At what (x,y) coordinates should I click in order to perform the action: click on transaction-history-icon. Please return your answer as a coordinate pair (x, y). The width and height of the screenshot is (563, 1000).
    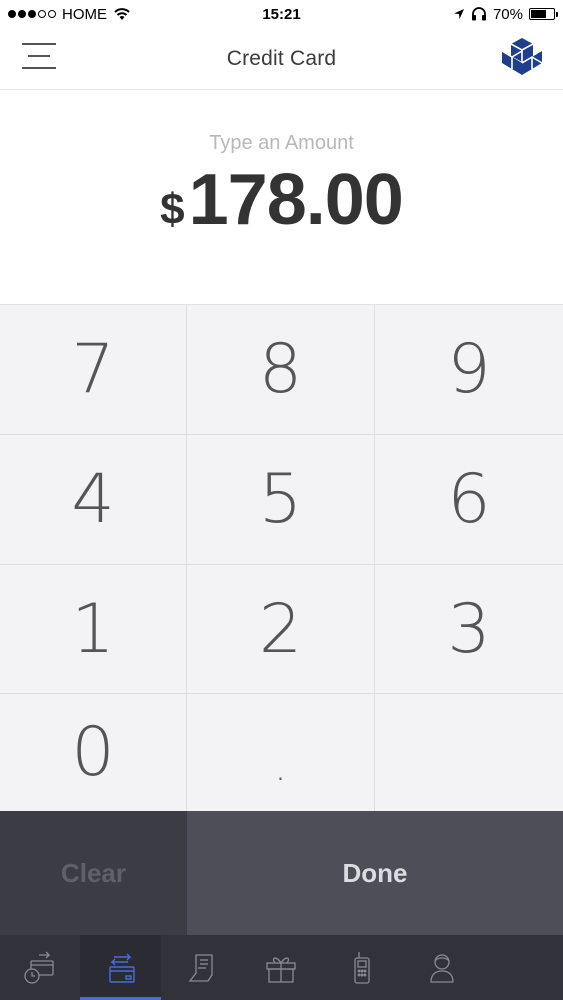
    Looking at the image, I should click on (39, 967).